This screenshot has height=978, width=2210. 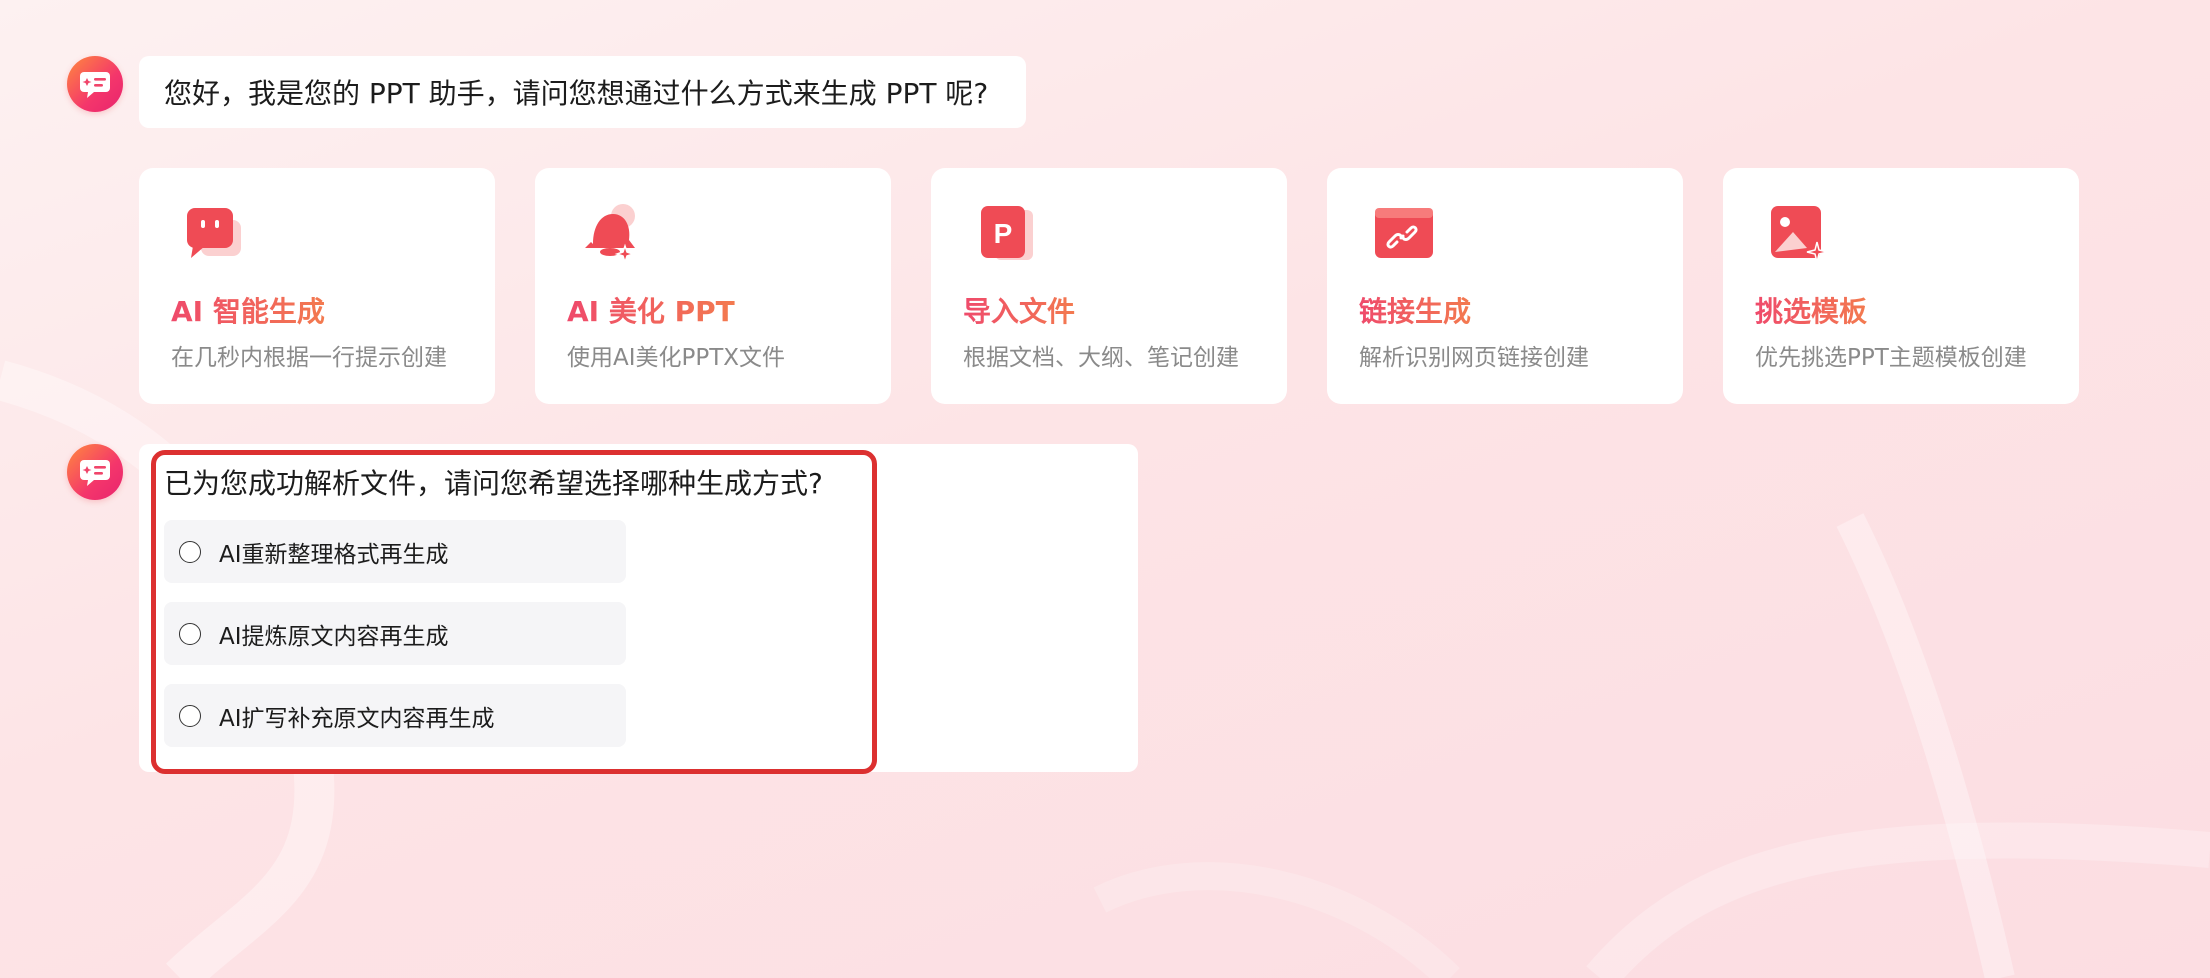 I want to click on option-reformat: AI重新整理格式再生成, so click(x=395, y=551).